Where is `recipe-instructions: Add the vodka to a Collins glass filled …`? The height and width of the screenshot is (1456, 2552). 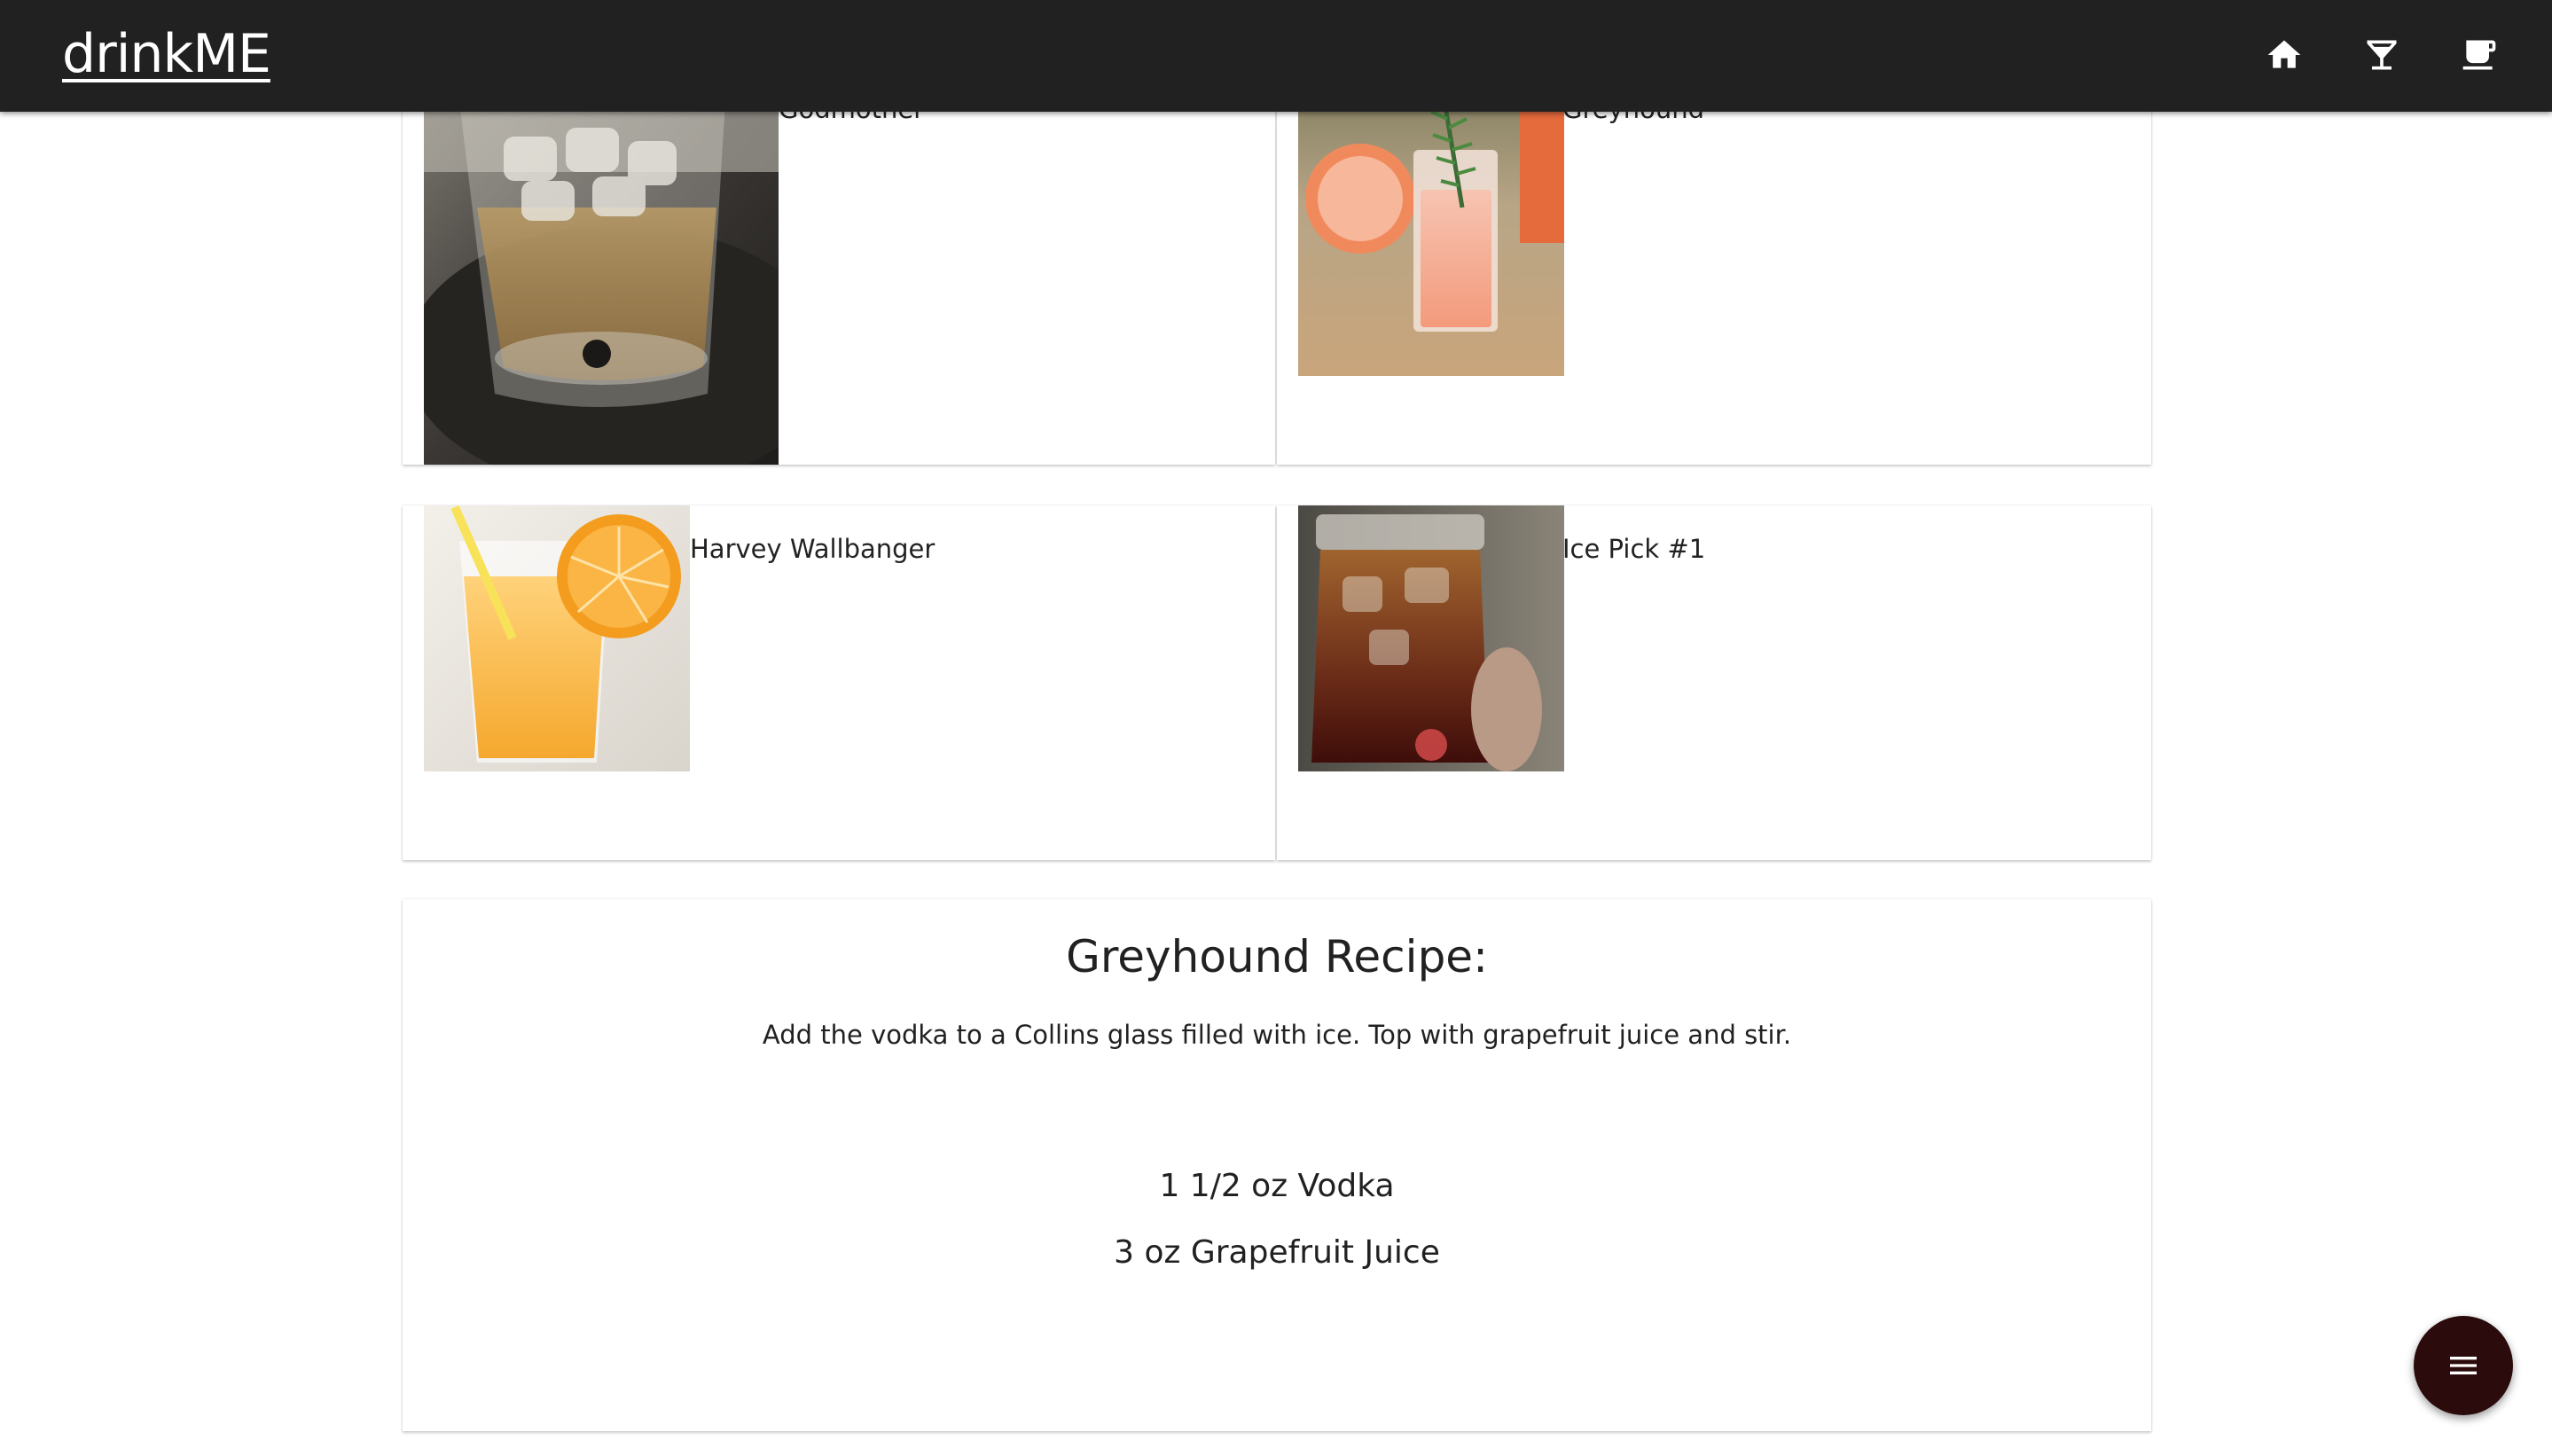 recipe-instructions: Add the vodka to a Collins glass filled … is located at coordinates (1277, 1035).